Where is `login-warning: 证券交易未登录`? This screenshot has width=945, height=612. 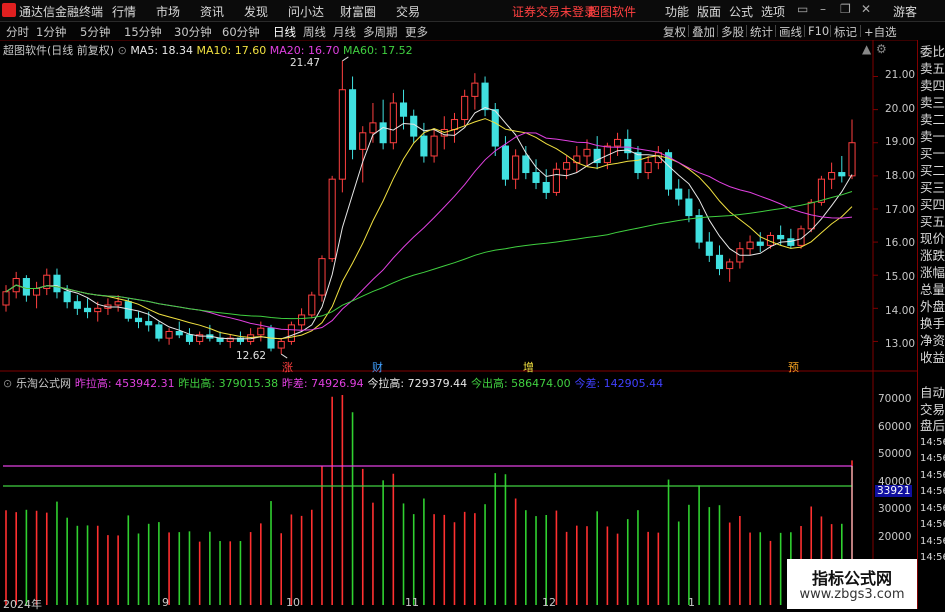
login-warning: 证券交易未登录 is located at coordinates (554, 11).